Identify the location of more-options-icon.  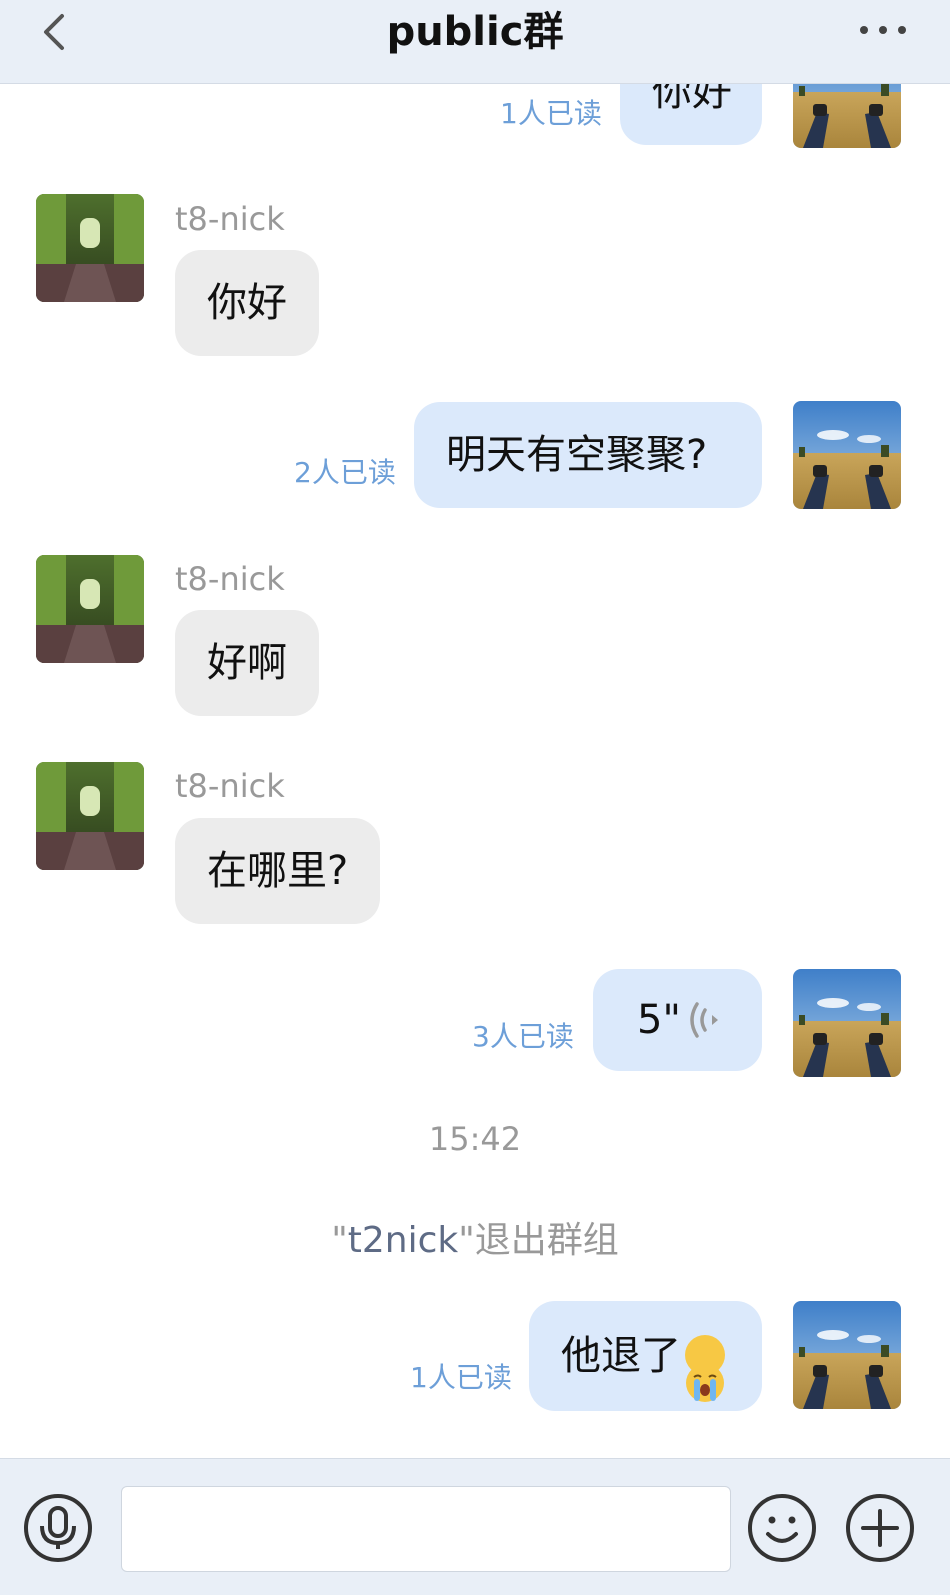
(883, 30).